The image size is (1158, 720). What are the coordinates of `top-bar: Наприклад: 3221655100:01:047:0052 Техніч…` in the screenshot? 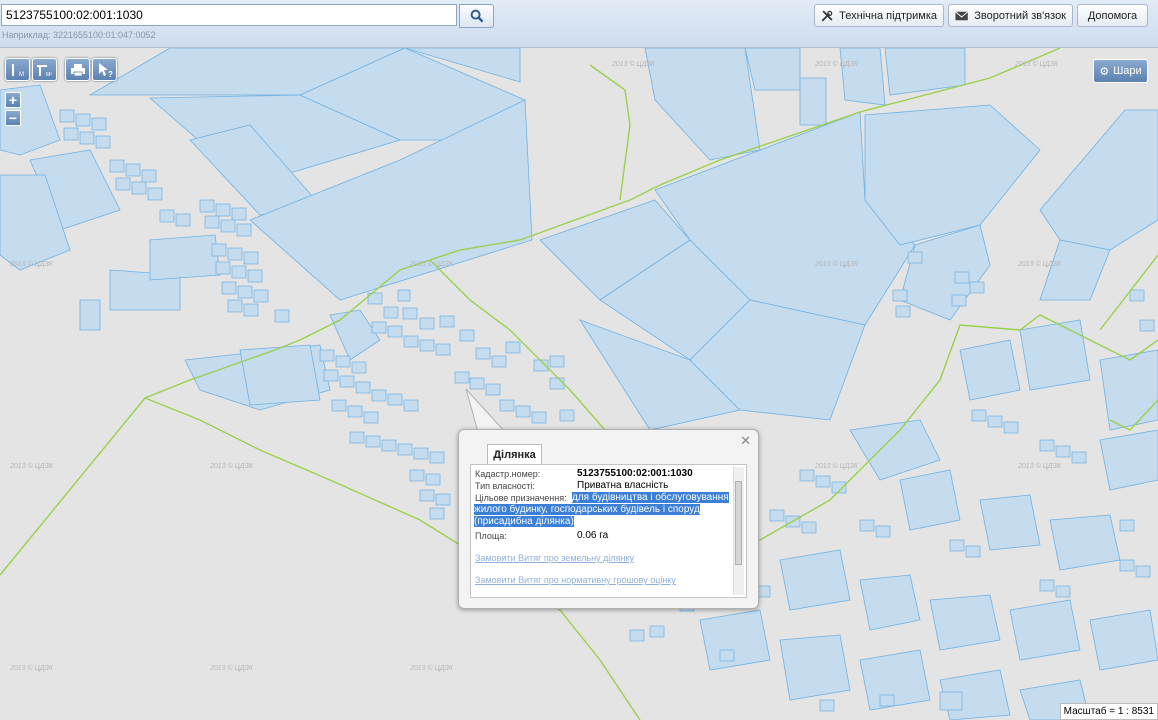 It's located at (579, 24).